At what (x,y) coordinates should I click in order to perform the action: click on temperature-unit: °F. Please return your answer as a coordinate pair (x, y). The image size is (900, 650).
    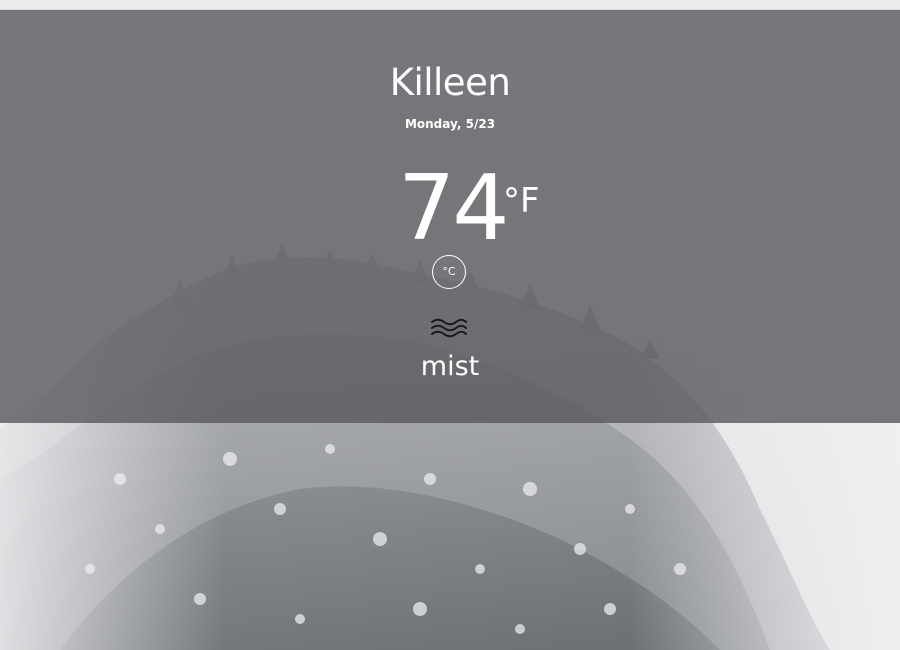
    Looking at the image, I should click on (521, 201).